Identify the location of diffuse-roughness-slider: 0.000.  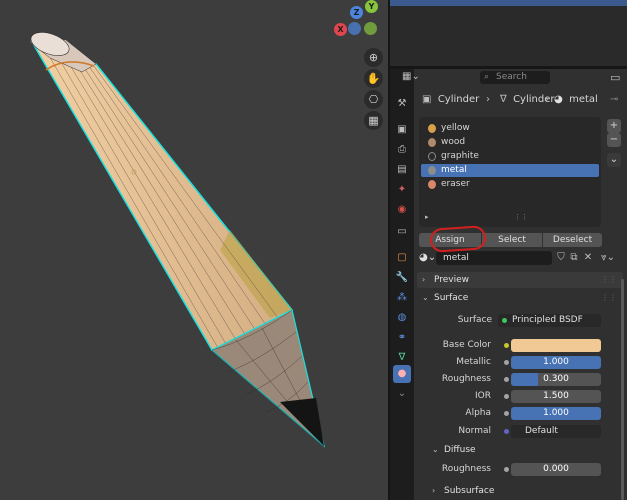
(556, 469).